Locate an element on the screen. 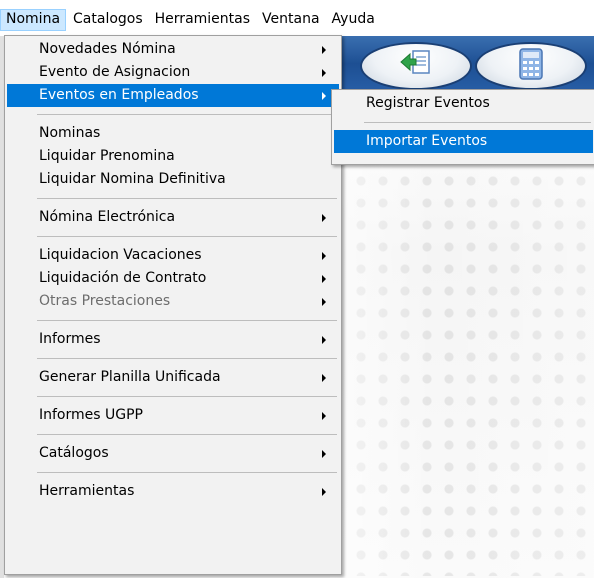  menu-item-label: Evento de Asignacion is located at coordinates (115, 72).